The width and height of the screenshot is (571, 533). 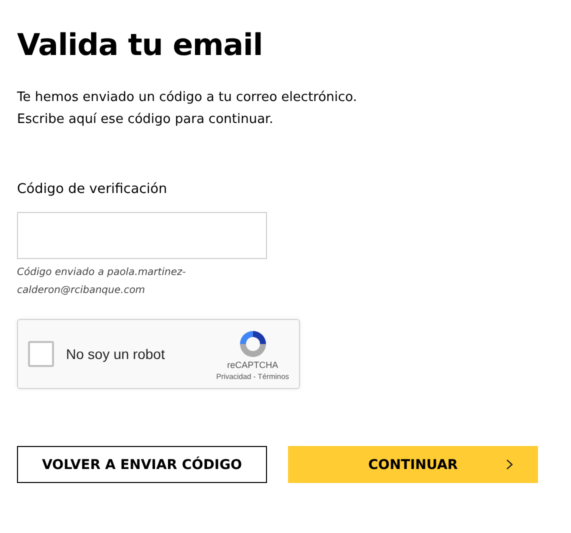 I want to click on captcha-label: No soy un robot, so click(x=116, y=354).